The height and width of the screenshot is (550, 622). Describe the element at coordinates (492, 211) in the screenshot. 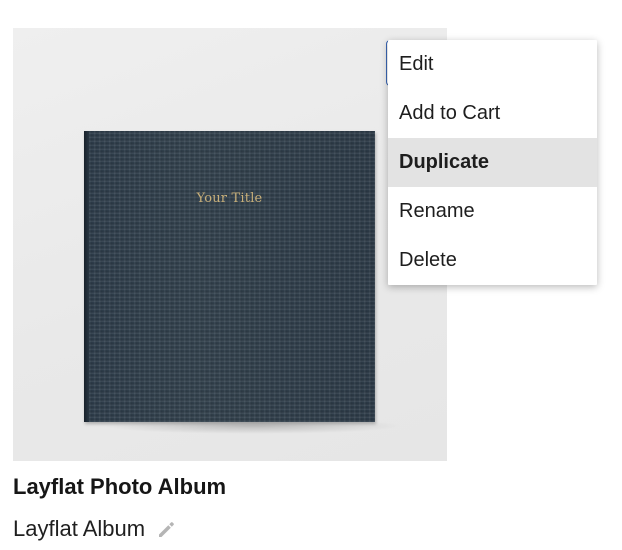

I see `menu-item-rename: Rename` at that location.